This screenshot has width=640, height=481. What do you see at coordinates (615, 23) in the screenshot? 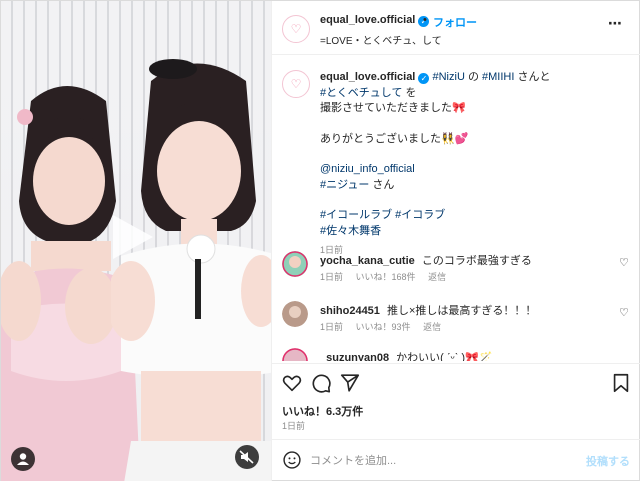
I see `more-options-icon: ⋯` at bounding box center [615, 23].